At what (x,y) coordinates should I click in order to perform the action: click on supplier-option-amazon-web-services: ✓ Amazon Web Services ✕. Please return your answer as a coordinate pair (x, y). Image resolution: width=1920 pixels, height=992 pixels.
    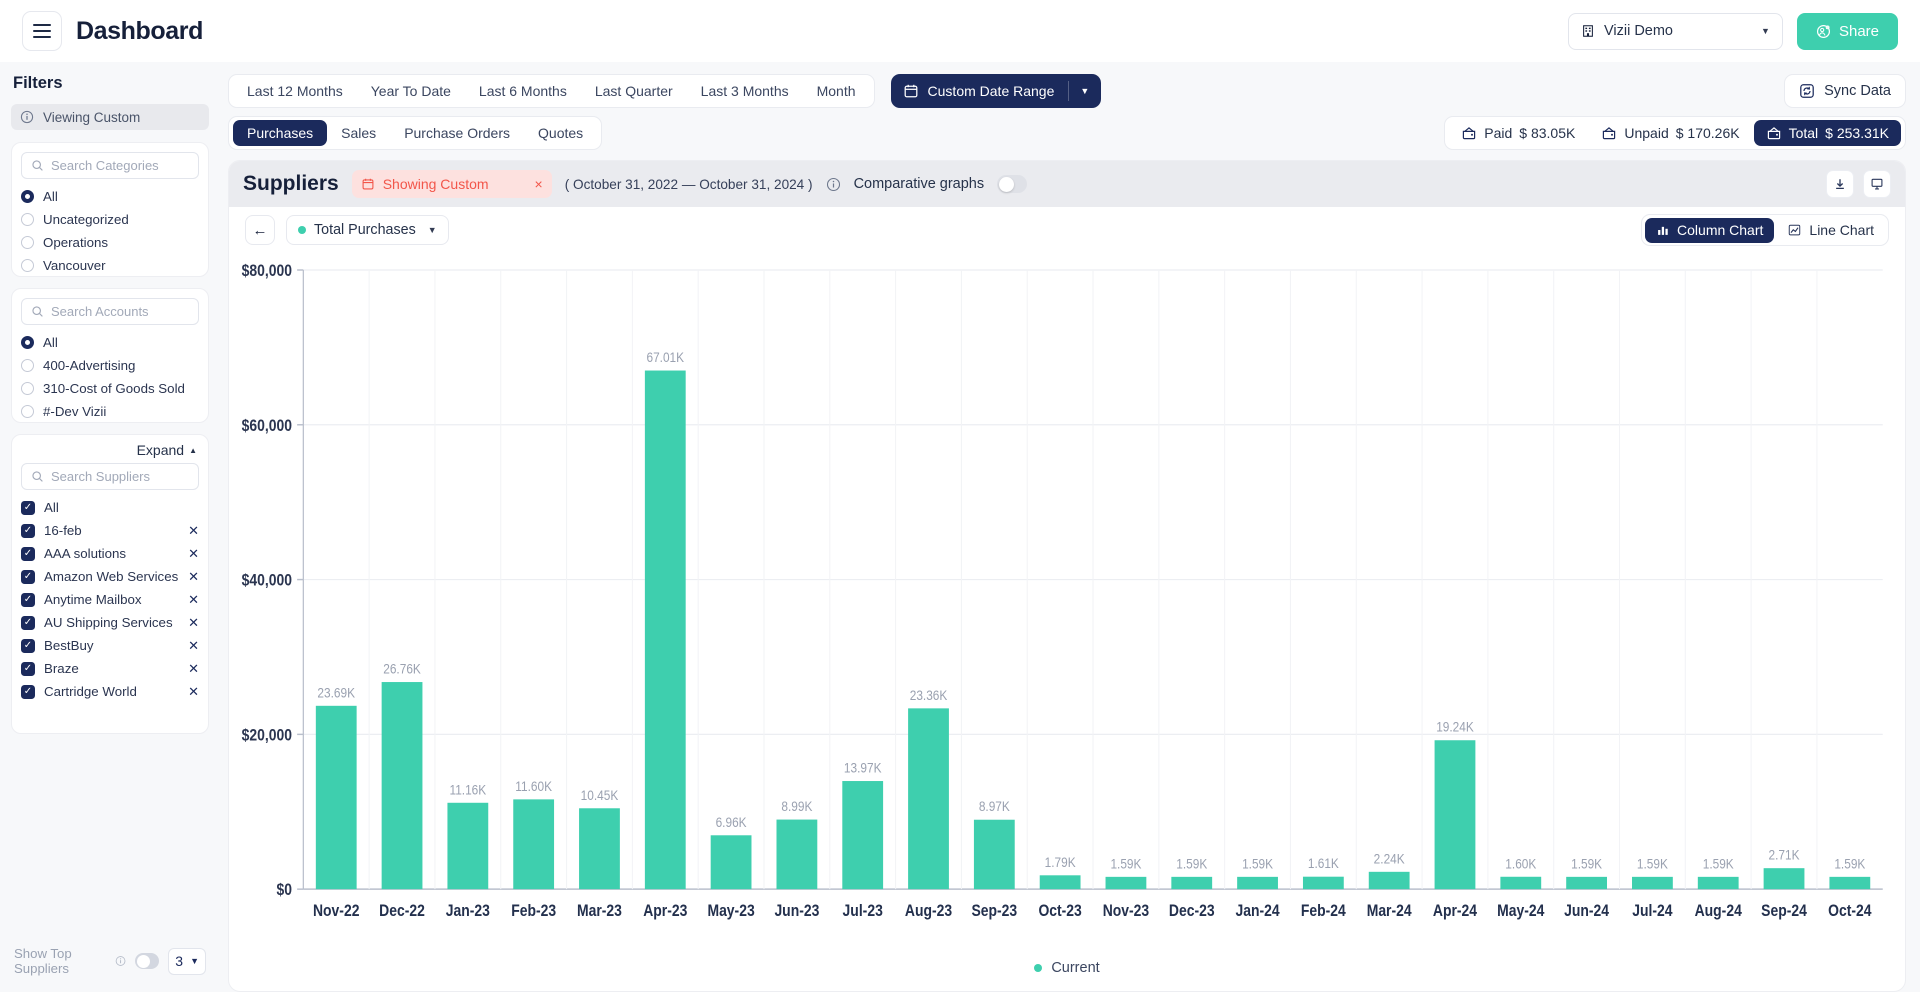
    Looking at the image, I should click on (110, 576).